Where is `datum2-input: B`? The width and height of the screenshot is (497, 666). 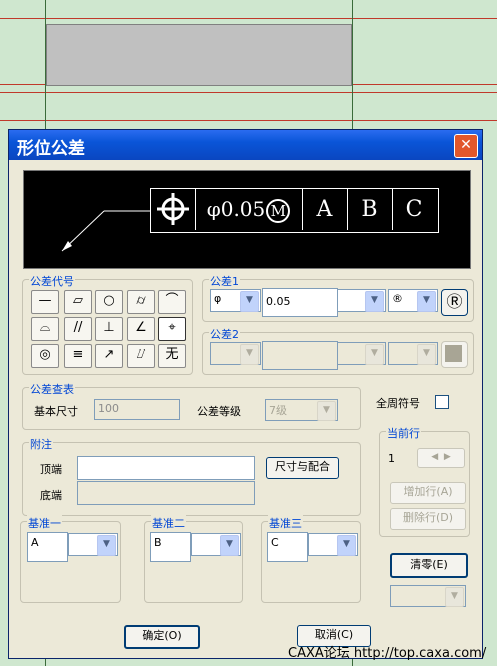 datum2-input: B is located at coordinates (170, 547).